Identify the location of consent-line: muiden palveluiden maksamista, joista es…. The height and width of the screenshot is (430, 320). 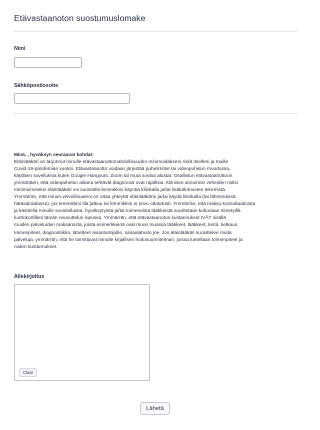
(126, 226).